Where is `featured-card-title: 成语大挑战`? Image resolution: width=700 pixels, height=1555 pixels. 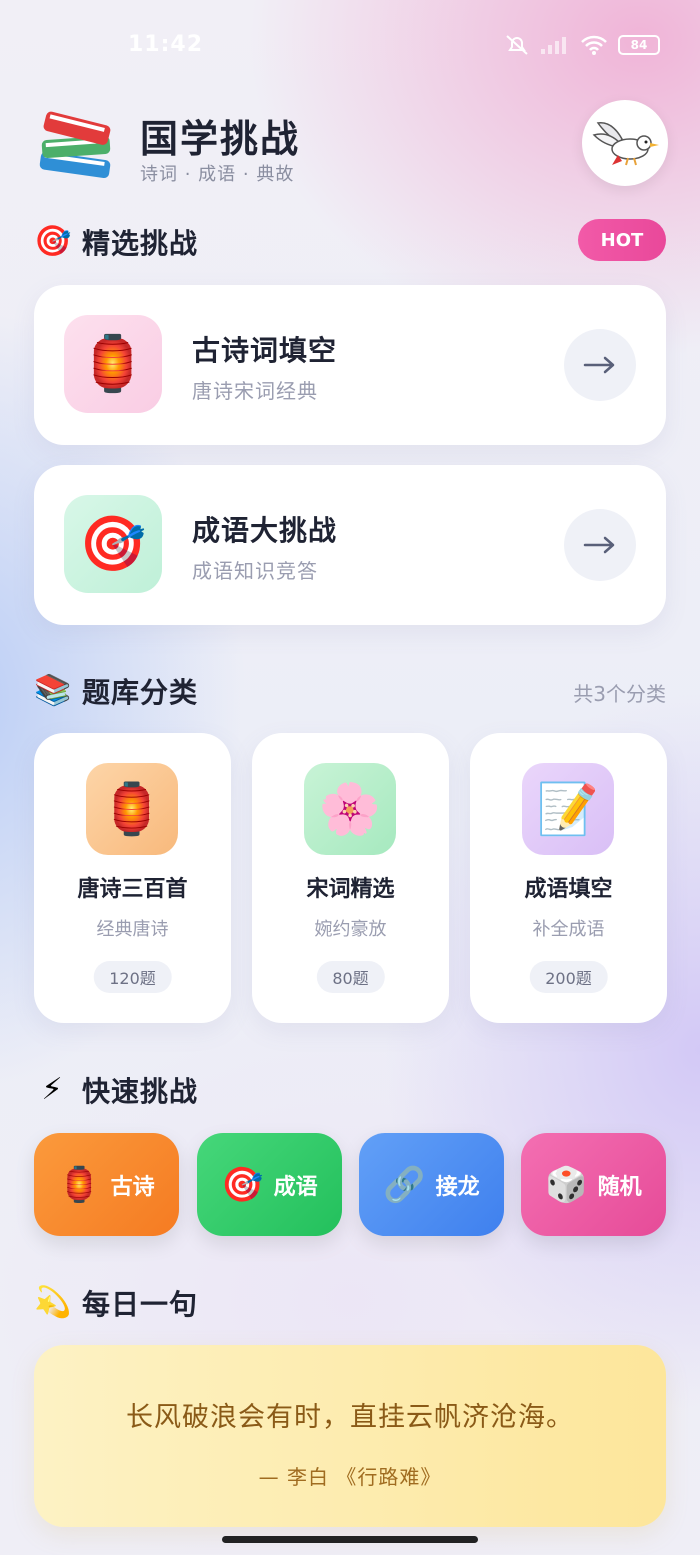 featured-card-title: 成语大挑战 is located at coordinates (265, 530).